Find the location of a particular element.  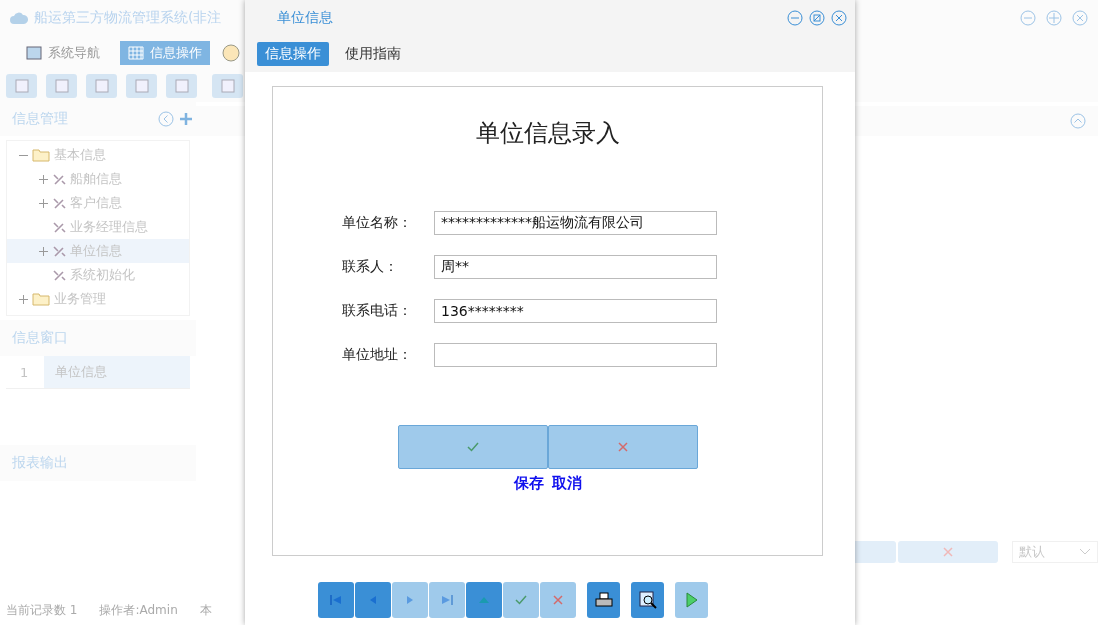

first-button is located at coordinates (336, 600).